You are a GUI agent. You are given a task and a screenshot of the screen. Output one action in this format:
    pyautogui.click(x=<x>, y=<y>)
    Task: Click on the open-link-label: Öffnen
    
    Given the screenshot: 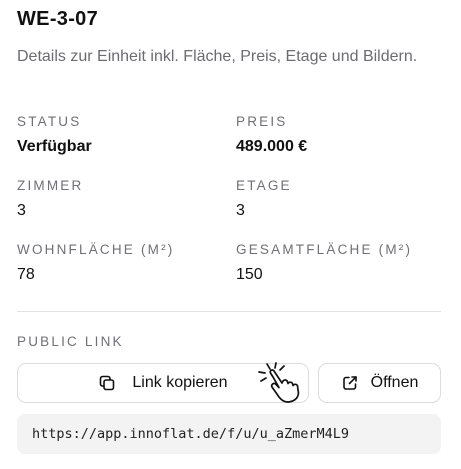 What is the action you would take?
    pyautogui.click(x=394, y=382)
    